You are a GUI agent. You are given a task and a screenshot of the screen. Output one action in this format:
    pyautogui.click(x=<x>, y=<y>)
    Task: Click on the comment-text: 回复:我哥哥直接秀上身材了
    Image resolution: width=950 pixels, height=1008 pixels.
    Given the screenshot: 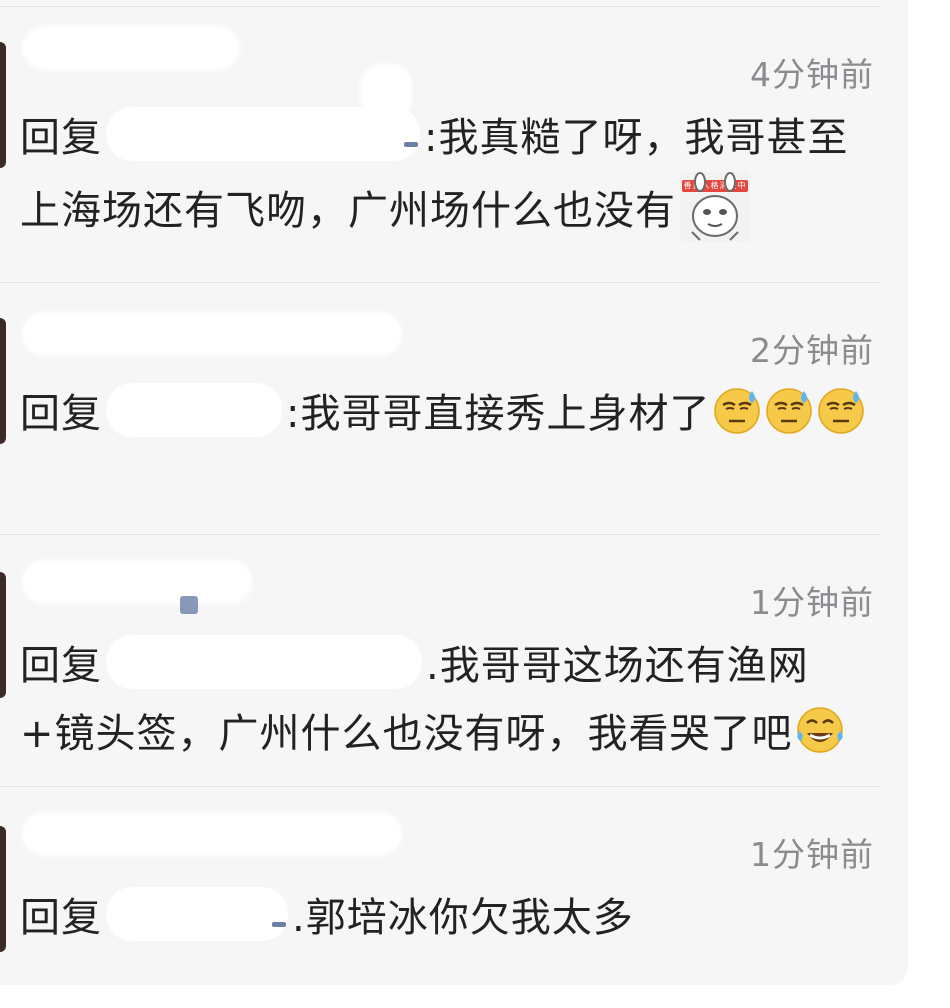 What is the action you would take?
    pyautogui.click(x=450, y=414)
    